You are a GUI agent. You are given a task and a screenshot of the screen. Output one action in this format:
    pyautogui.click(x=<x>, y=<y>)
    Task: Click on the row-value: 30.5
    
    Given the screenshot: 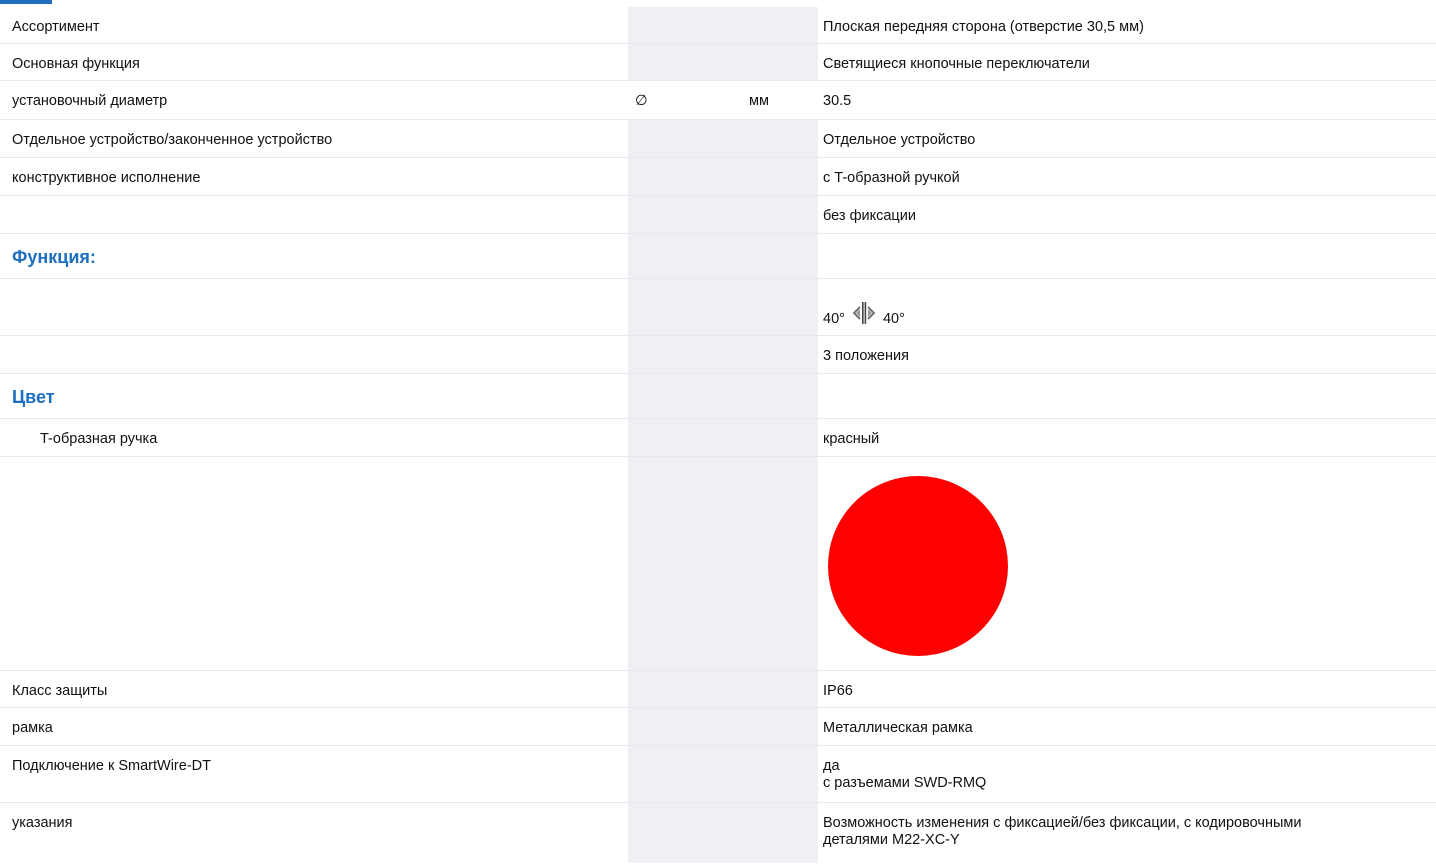 What is the action you would take?
    pyautogui.click(x=837, y=101)
    